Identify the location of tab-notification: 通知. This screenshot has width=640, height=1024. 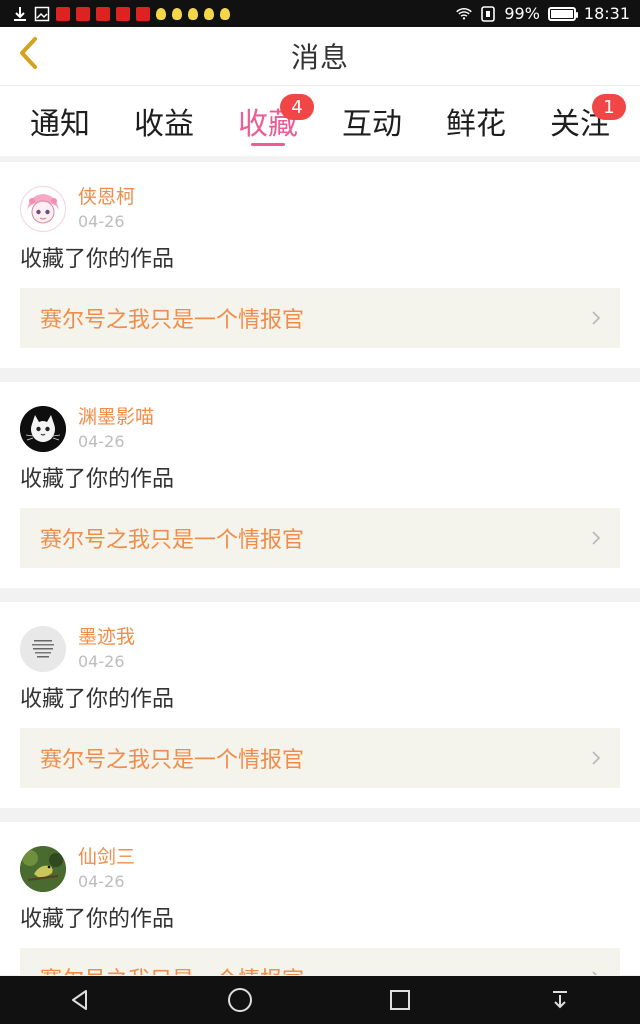
(60, 121).